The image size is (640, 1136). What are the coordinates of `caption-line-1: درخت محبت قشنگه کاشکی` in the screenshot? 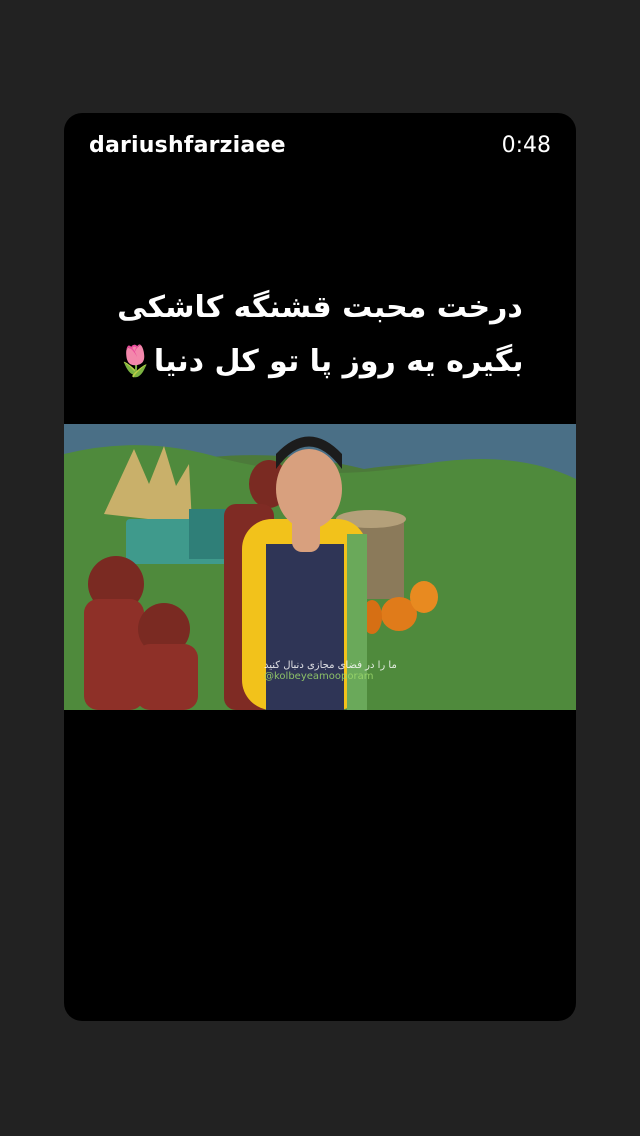 It's located at (320, 307).